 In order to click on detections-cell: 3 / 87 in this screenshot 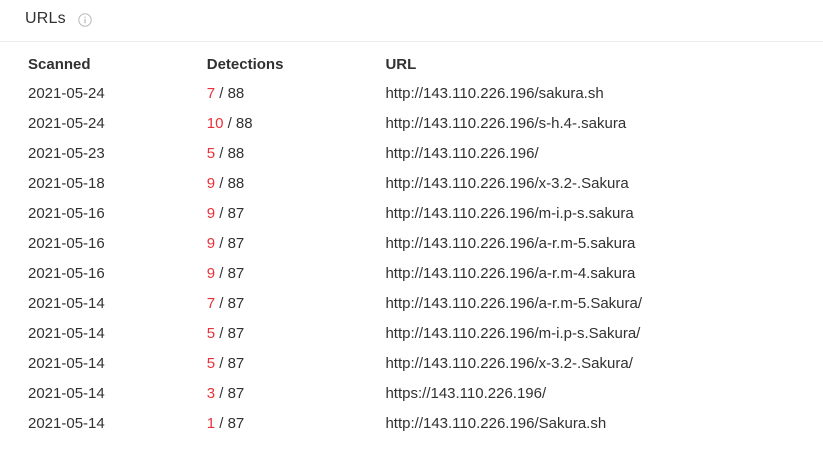, I will do `click(285, 393)`.